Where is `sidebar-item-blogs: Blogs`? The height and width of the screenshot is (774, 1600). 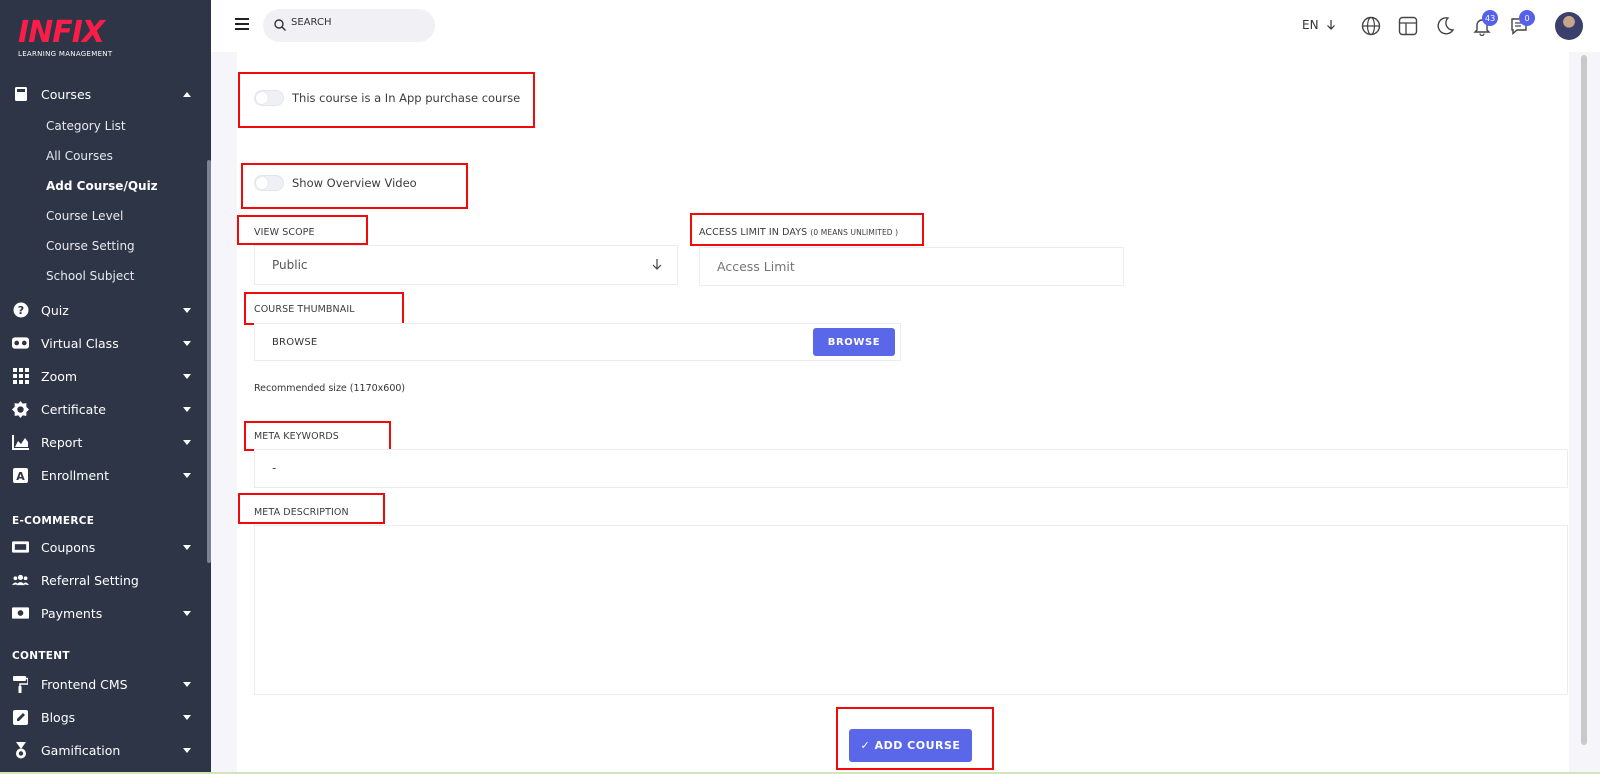
sidebar-item-blogs: Blogs is located at coordinates (102, 717).